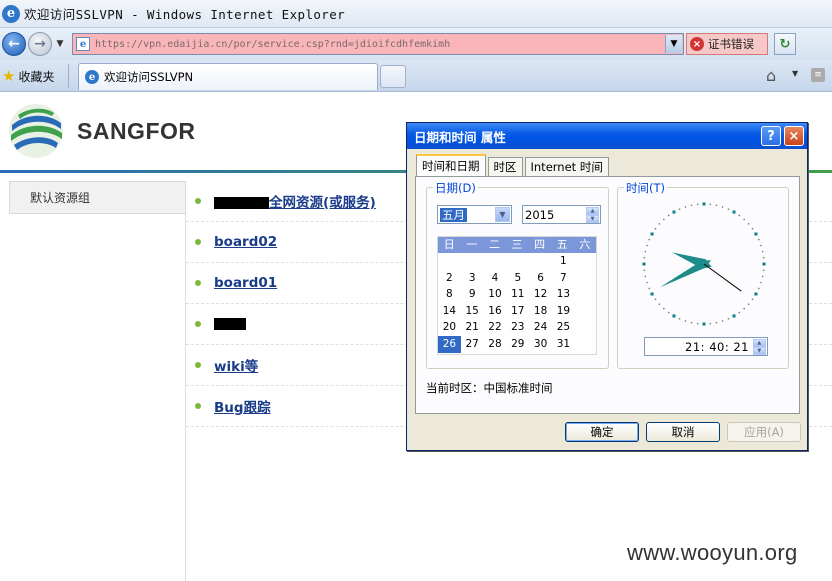 This screenshot has height=581, width=832. I want to click on calendar-day: 23, so click(517, 327).